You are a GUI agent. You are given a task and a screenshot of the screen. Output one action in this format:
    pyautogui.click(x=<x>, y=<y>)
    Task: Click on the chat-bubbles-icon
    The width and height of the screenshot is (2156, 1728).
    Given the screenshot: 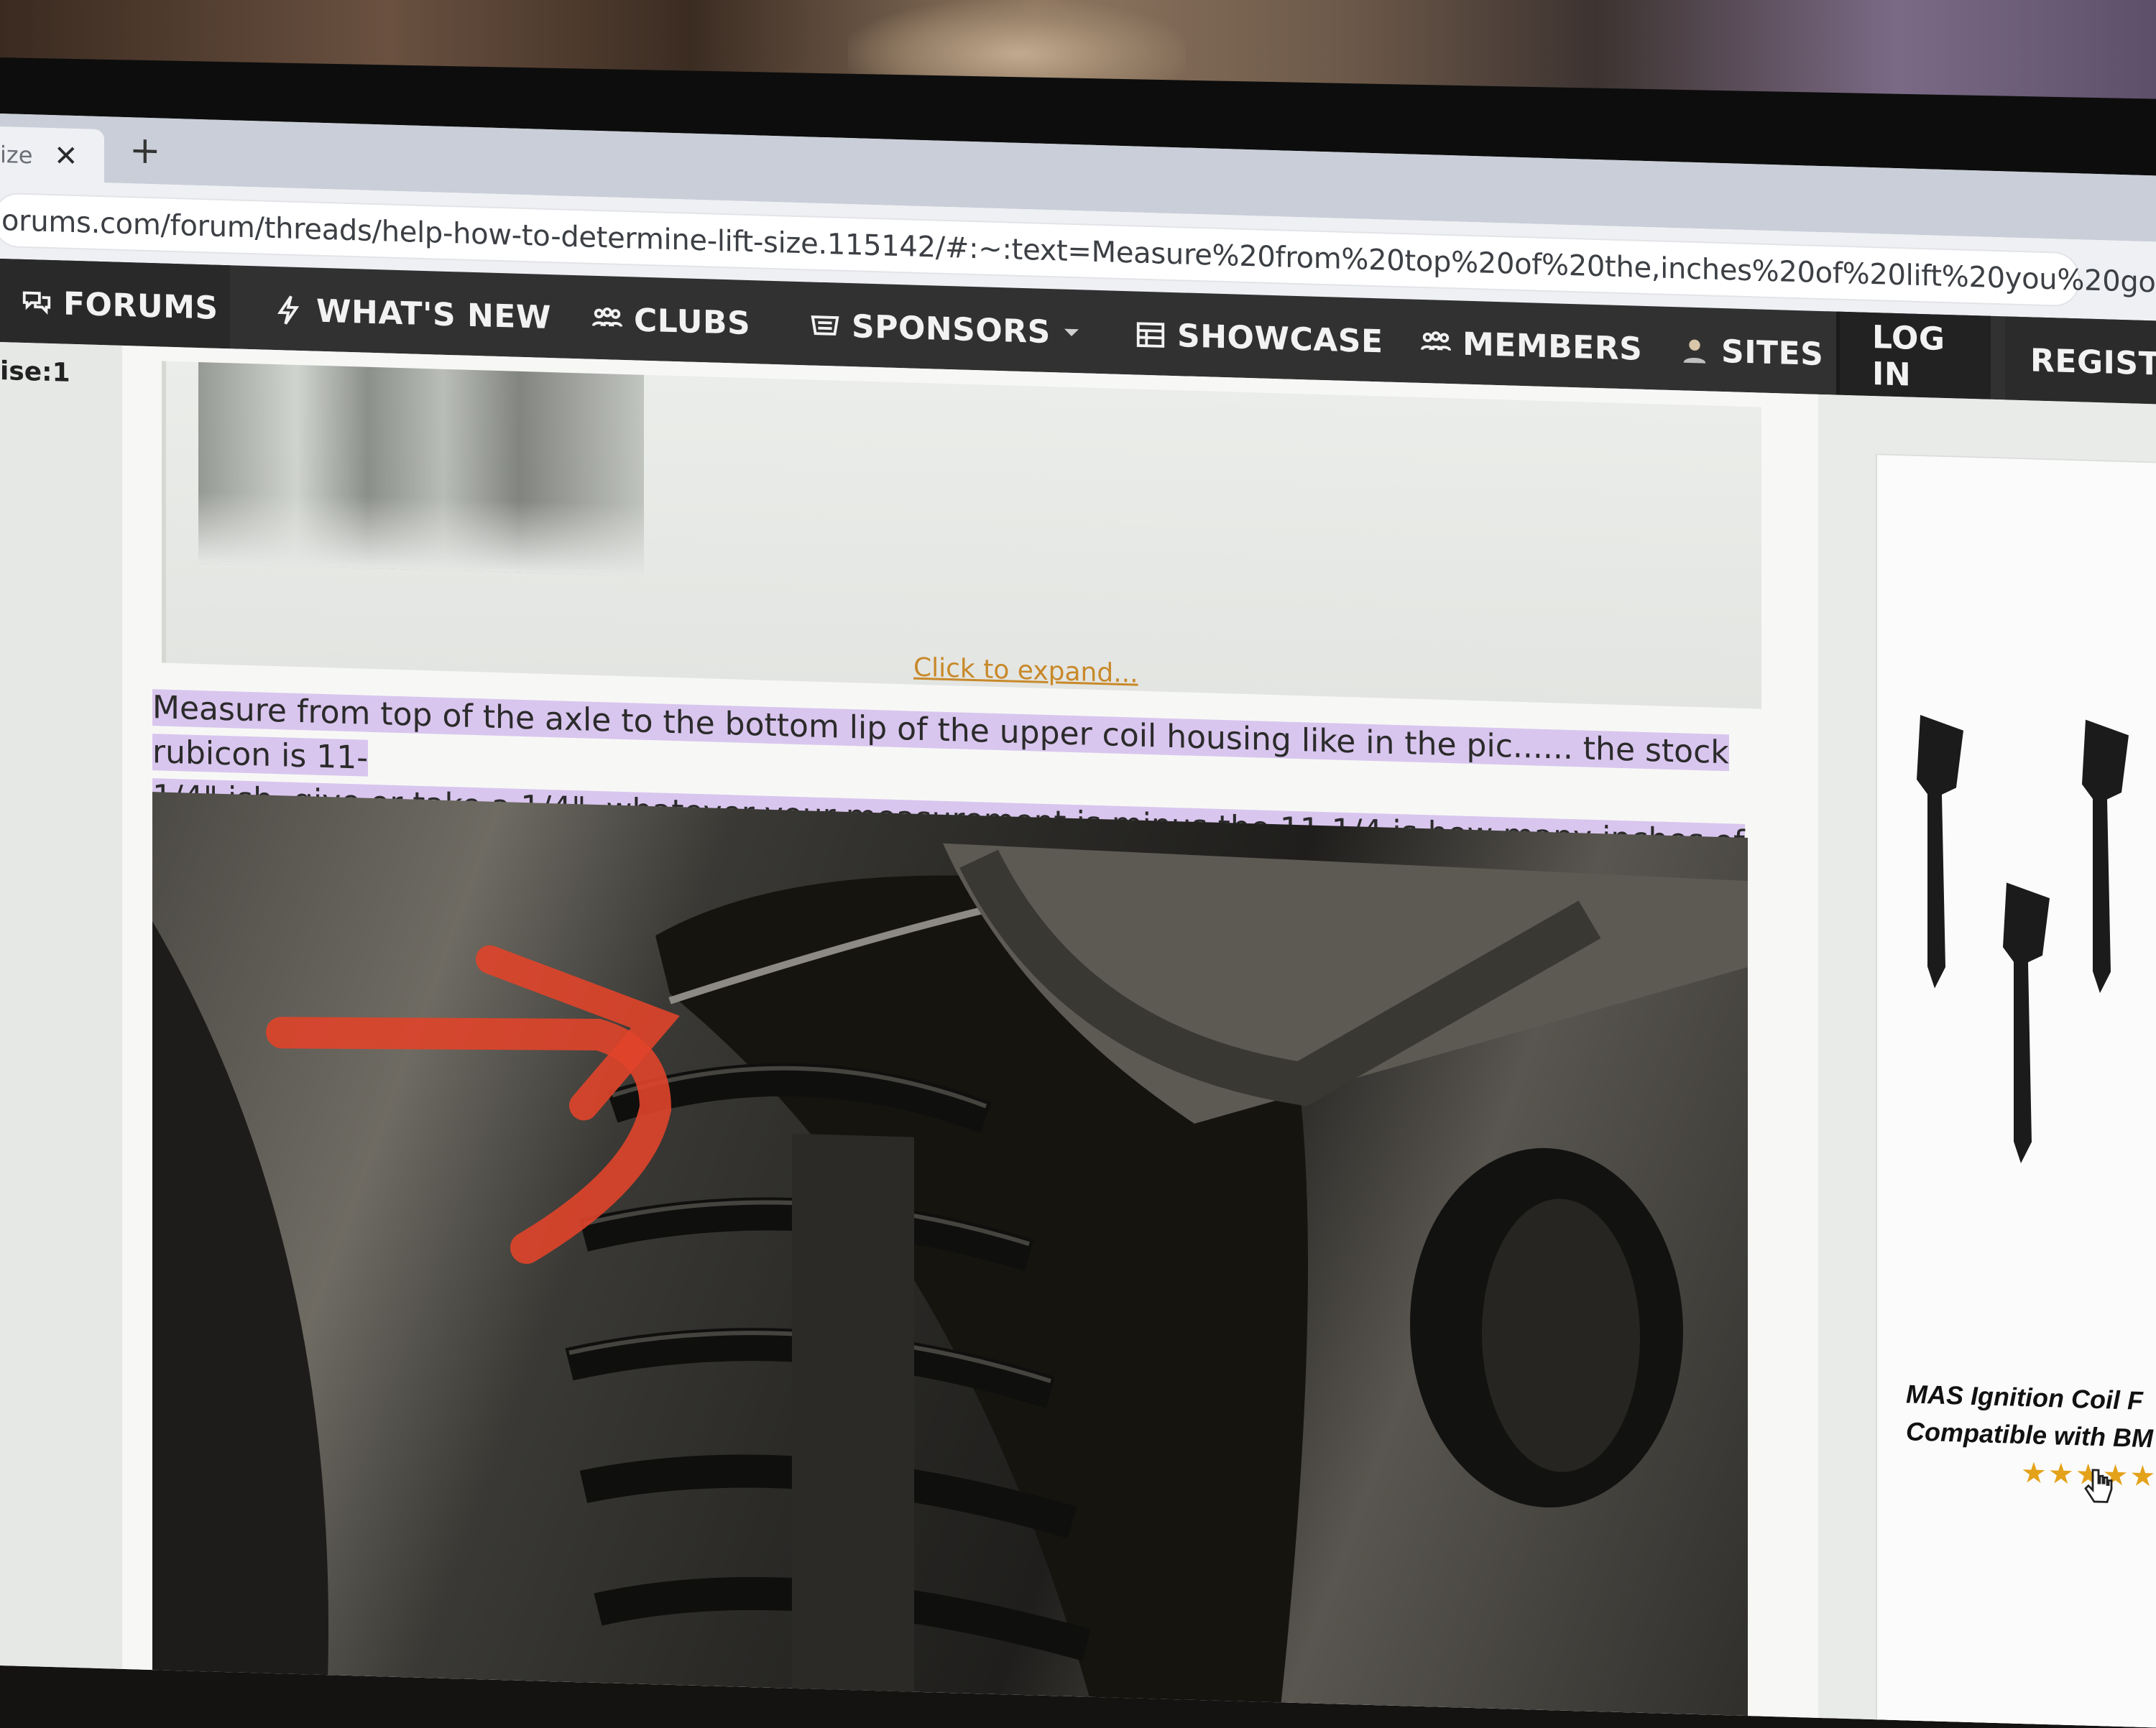 What is the action you would take?
    pyautogui.click(x=36, y=303)
    